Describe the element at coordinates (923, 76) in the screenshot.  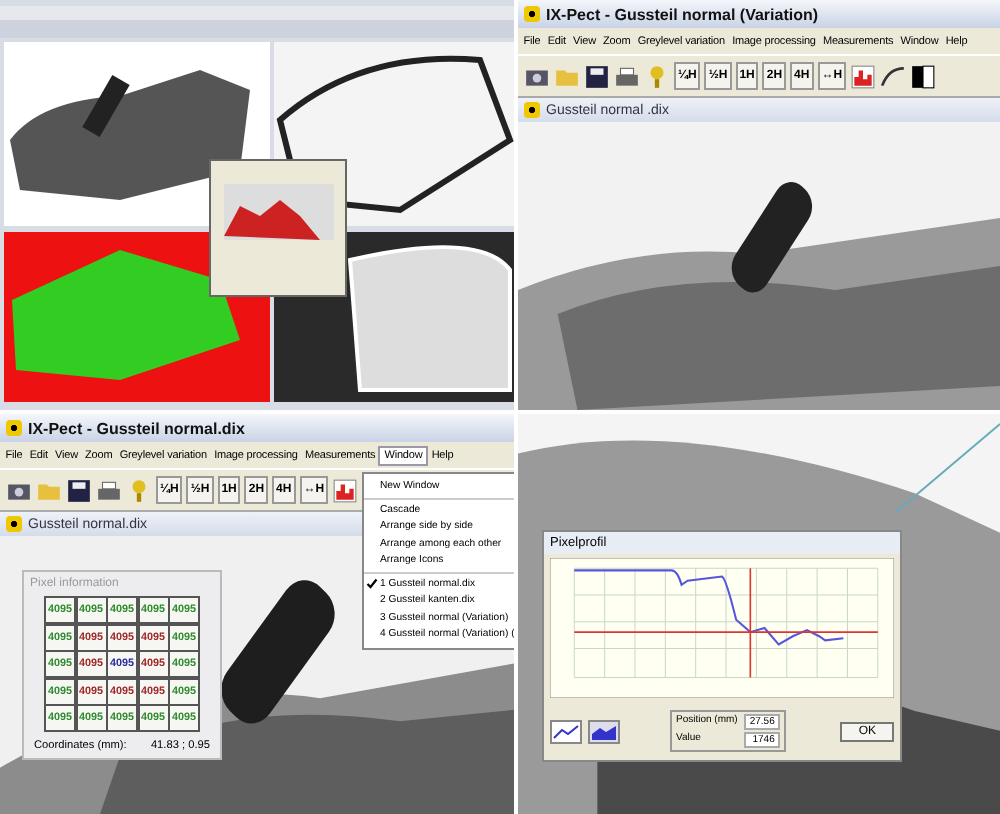
I see `contrast-icon` at that location.